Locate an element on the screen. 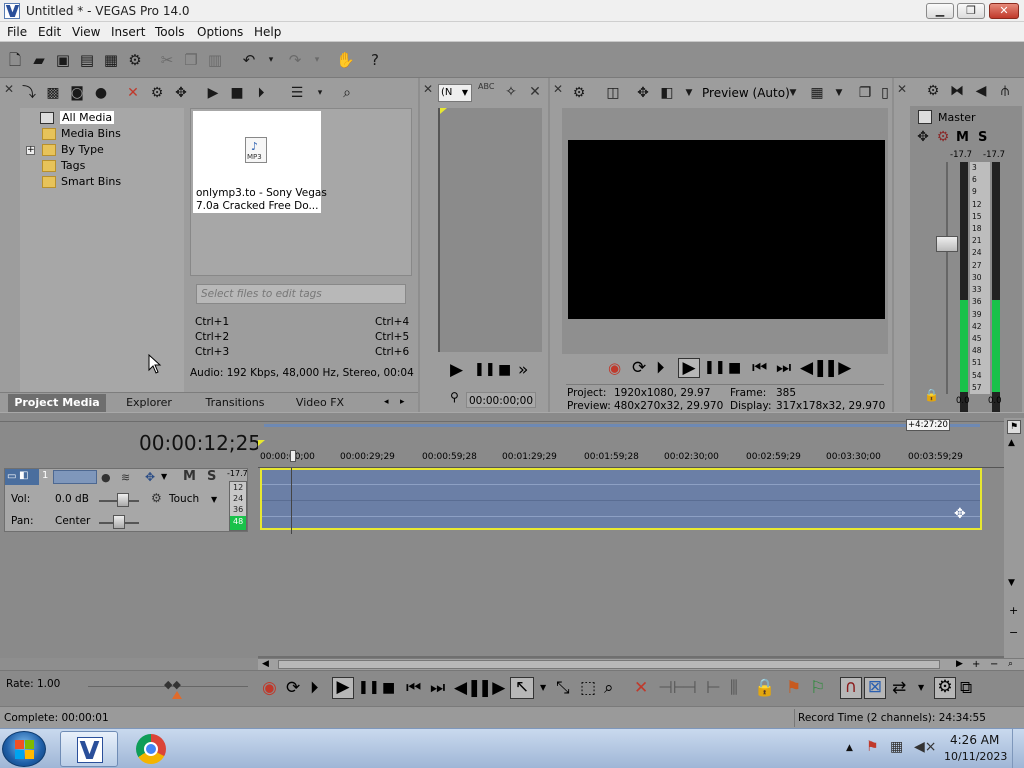 The width and height of the screenshot is (1024, 768). preview-play-from-start-icon: ⏵ is located at coordinates (660, 368).